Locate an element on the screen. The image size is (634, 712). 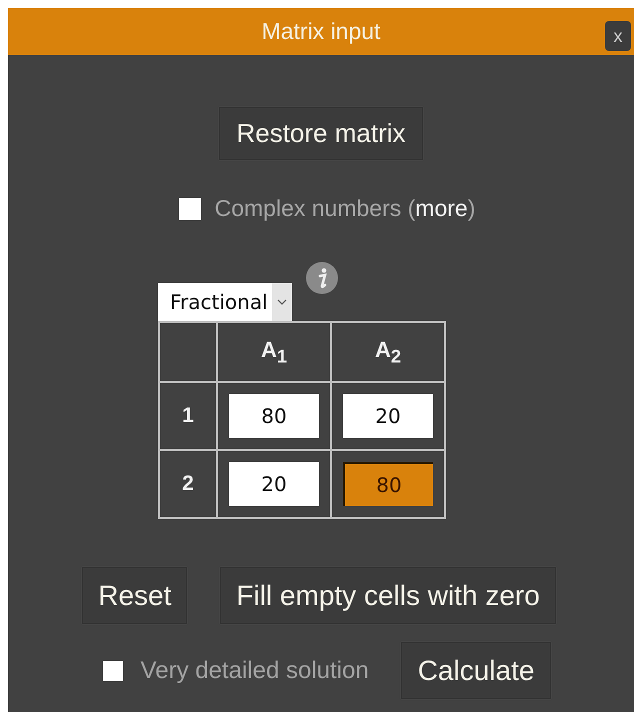
info-icon is located at coordinates (322, 278).